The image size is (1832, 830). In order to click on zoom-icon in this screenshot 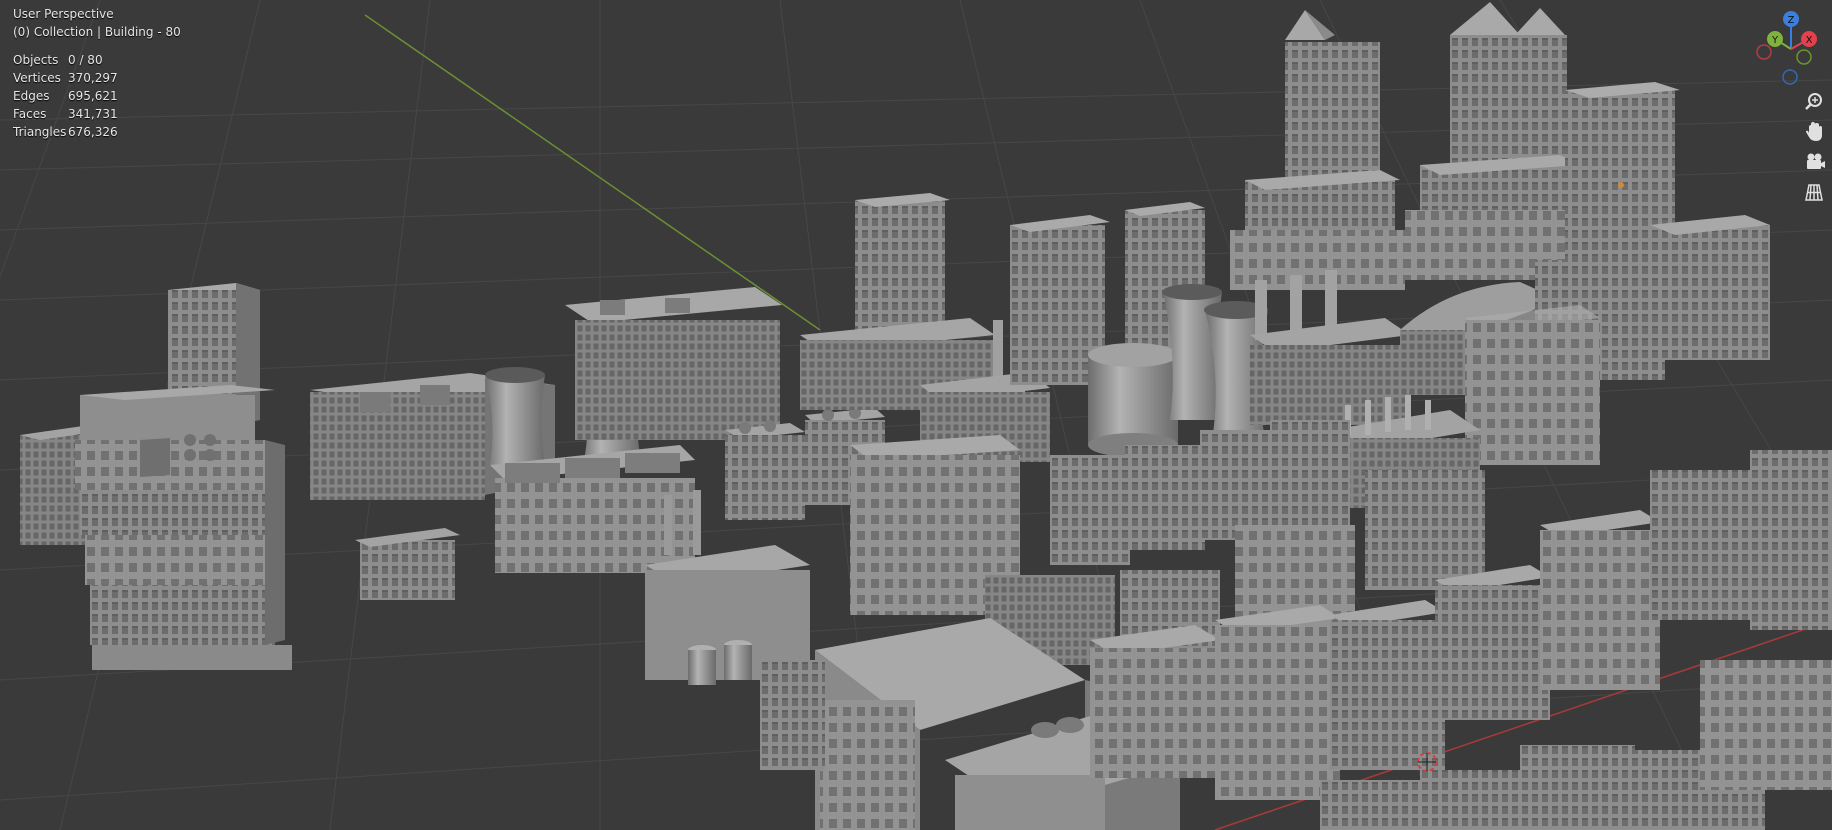, I will do `click(1813, 101)`.